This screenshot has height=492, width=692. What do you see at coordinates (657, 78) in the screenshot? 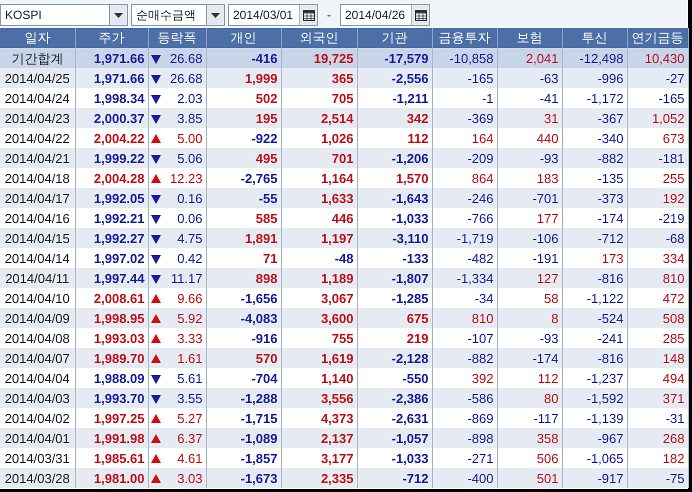
I see `table-cell: -27` at bounding box center [657, 78].